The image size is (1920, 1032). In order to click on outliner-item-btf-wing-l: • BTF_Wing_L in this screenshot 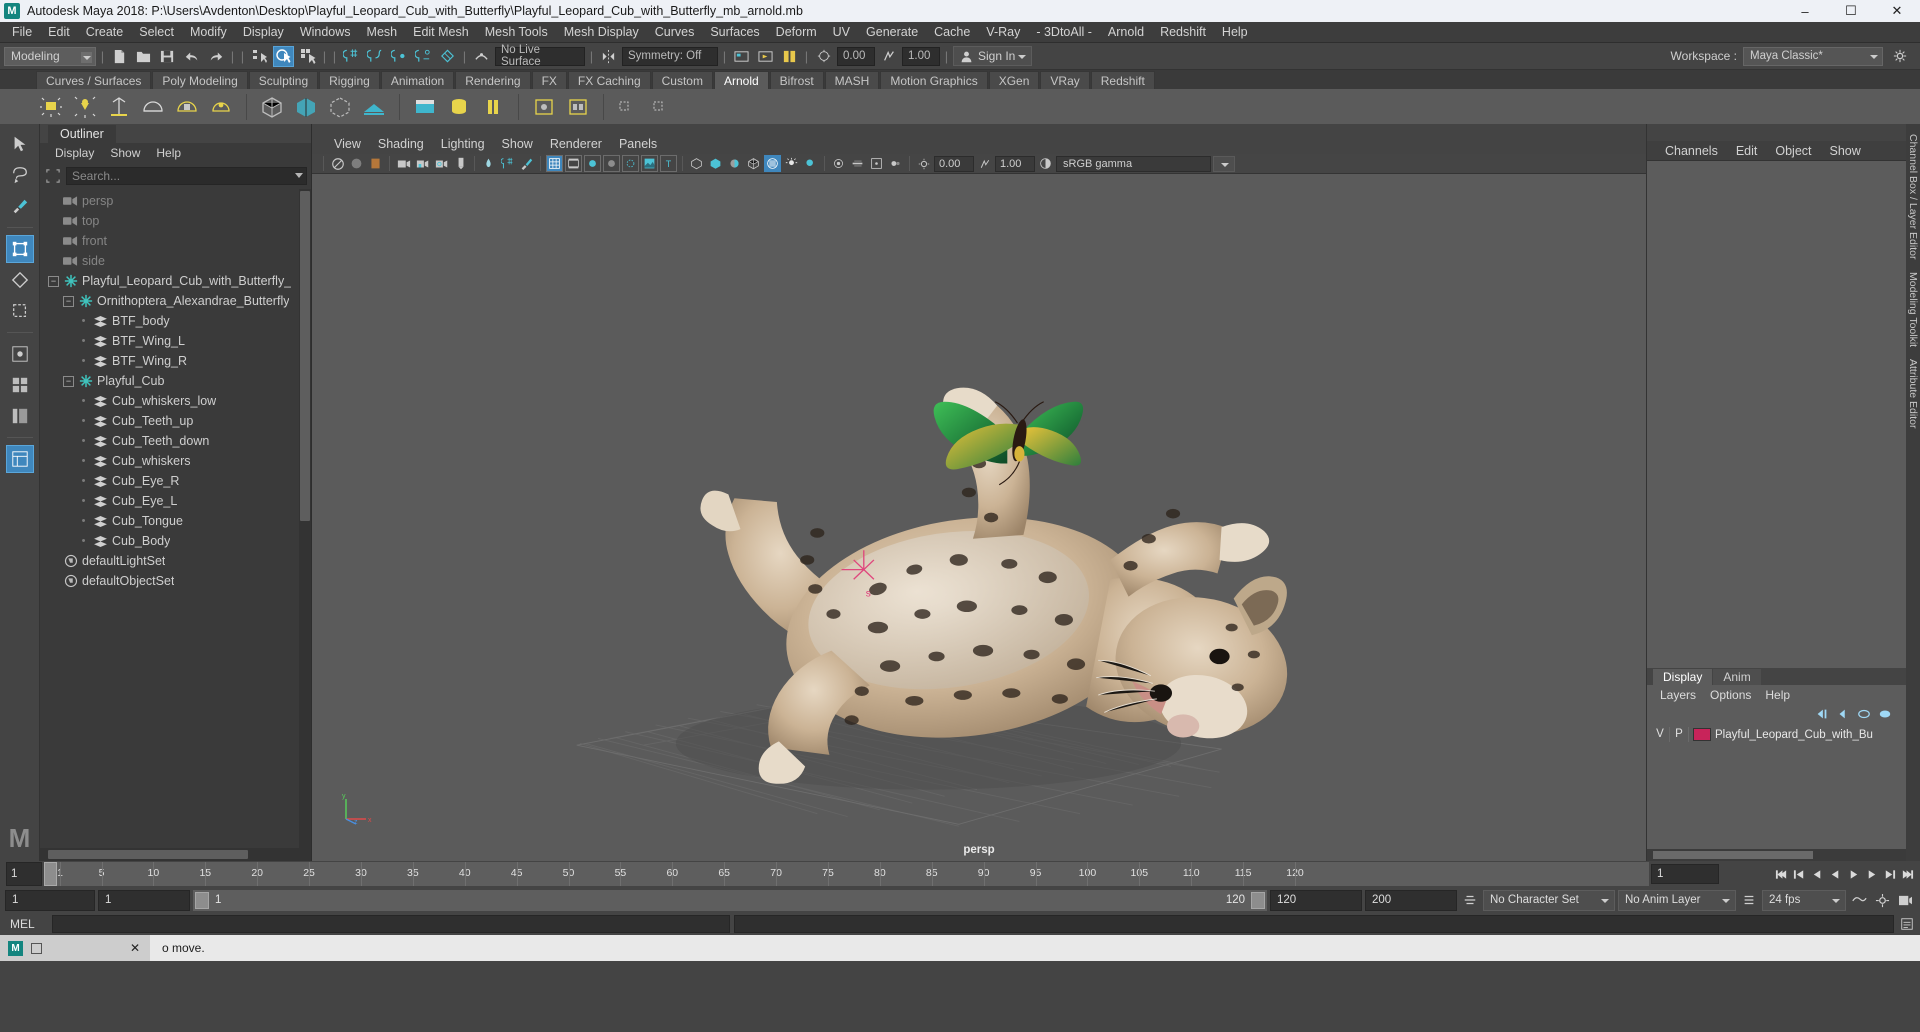, I will do `click(175, 341)`.